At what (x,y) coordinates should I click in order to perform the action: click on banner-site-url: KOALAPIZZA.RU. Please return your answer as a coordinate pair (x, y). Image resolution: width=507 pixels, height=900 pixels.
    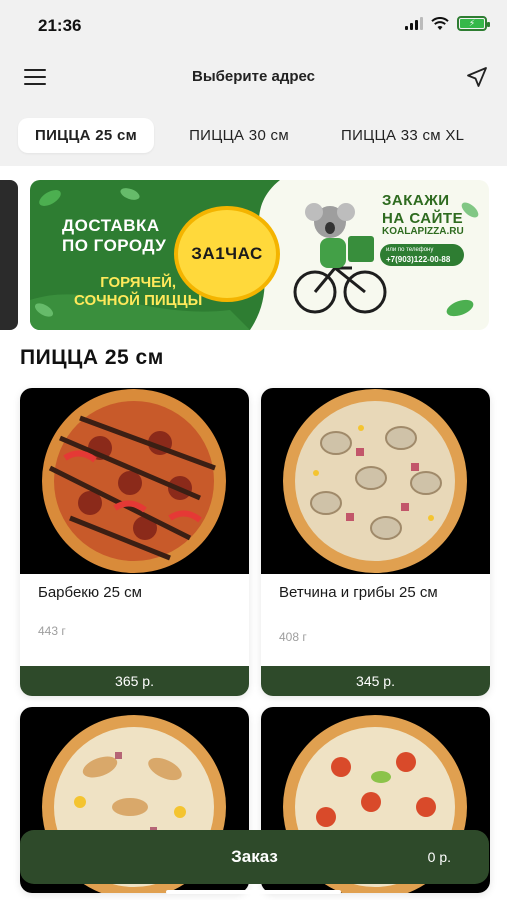
    Looking at the image, I should click on (423, 231).